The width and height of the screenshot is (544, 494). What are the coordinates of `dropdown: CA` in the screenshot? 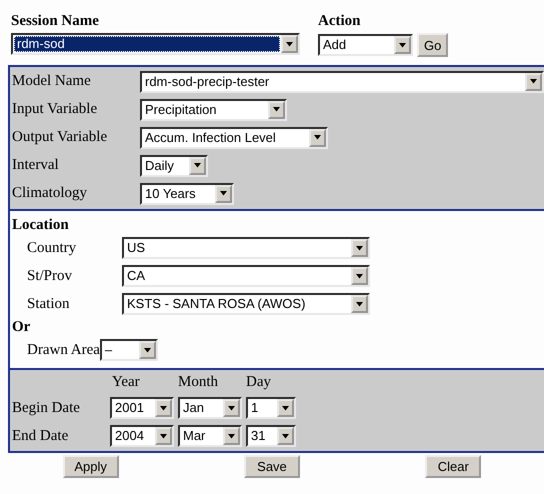 It's located at (246, 276).